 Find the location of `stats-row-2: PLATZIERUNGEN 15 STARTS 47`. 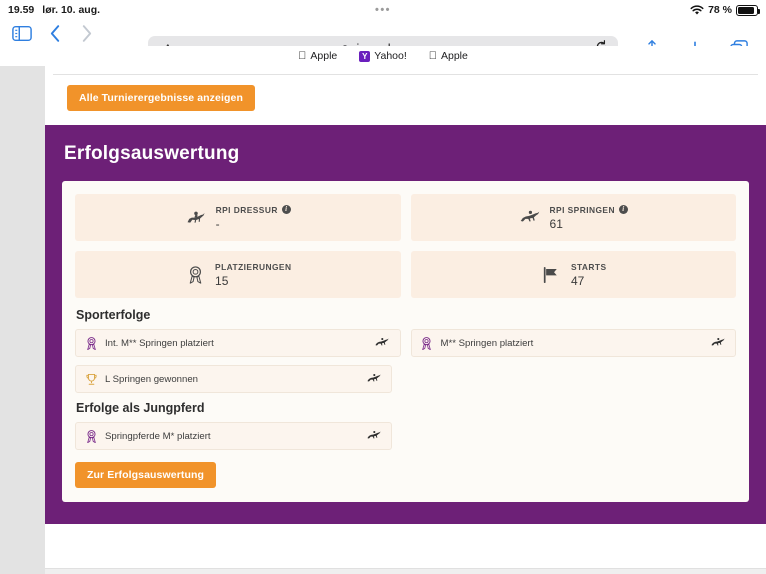

stats-row-2: PLATZIERUNGEN 15 STARTS 47 is located at coordinates (405, 274).